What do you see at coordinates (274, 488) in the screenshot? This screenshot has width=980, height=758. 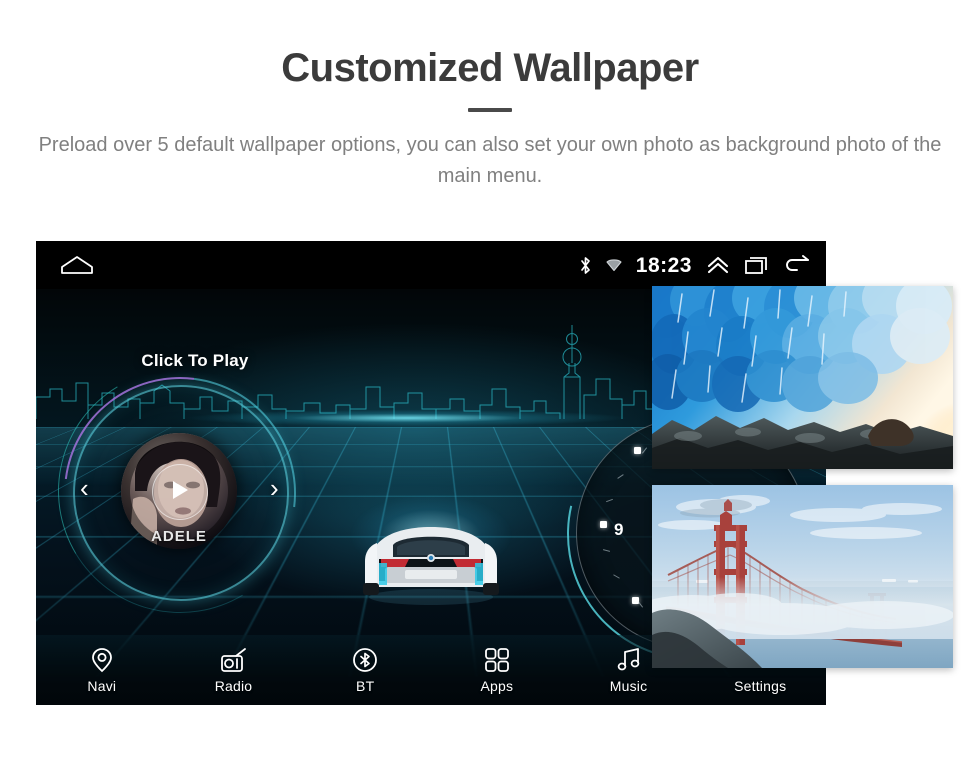 I see `next-track-button: ›` at bounding box center [274, 488].